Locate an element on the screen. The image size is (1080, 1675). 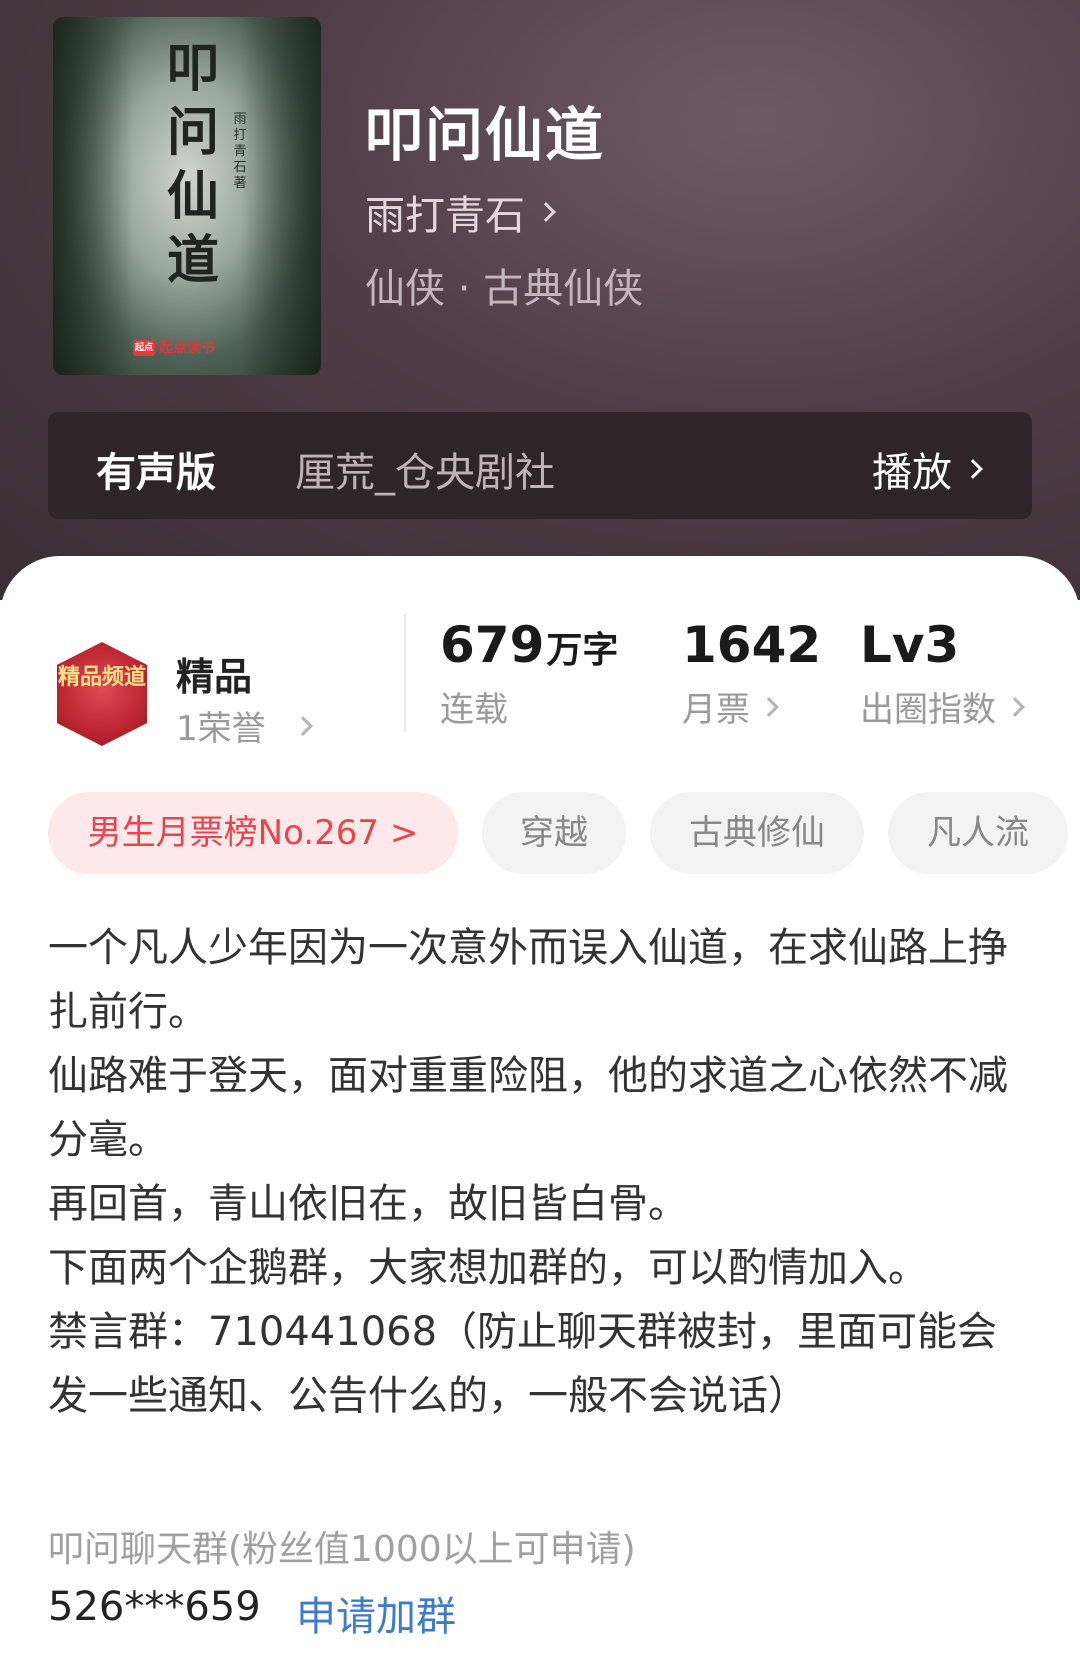
play-button: 播放 is located at coordinates (927, 469).